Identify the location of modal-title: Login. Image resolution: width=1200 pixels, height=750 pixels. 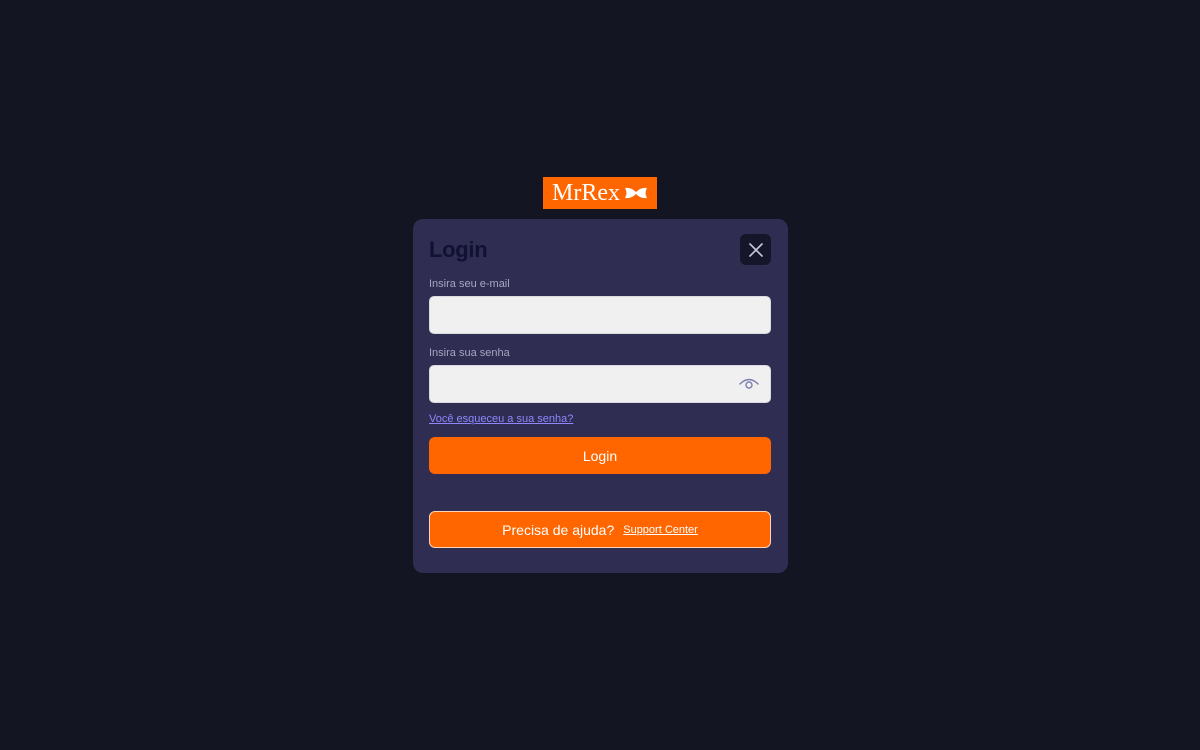
(458, 249).